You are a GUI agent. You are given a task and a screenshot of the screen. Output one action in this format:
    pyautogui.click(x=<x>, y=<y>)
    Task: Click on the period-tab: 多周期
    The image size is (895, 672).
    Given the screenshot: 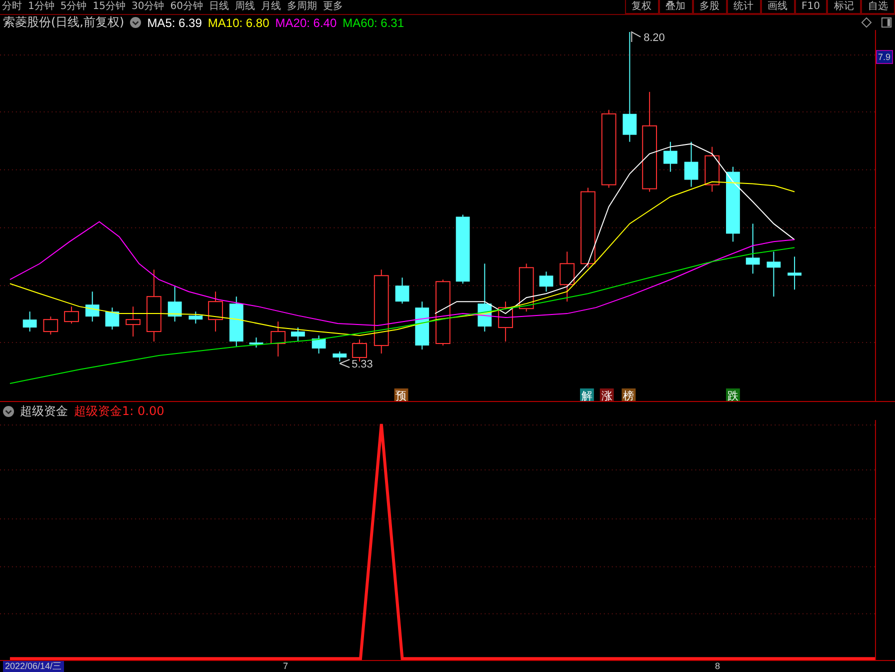 What is the action you would take?
    pyautogui.click(x=301, y=7)
    